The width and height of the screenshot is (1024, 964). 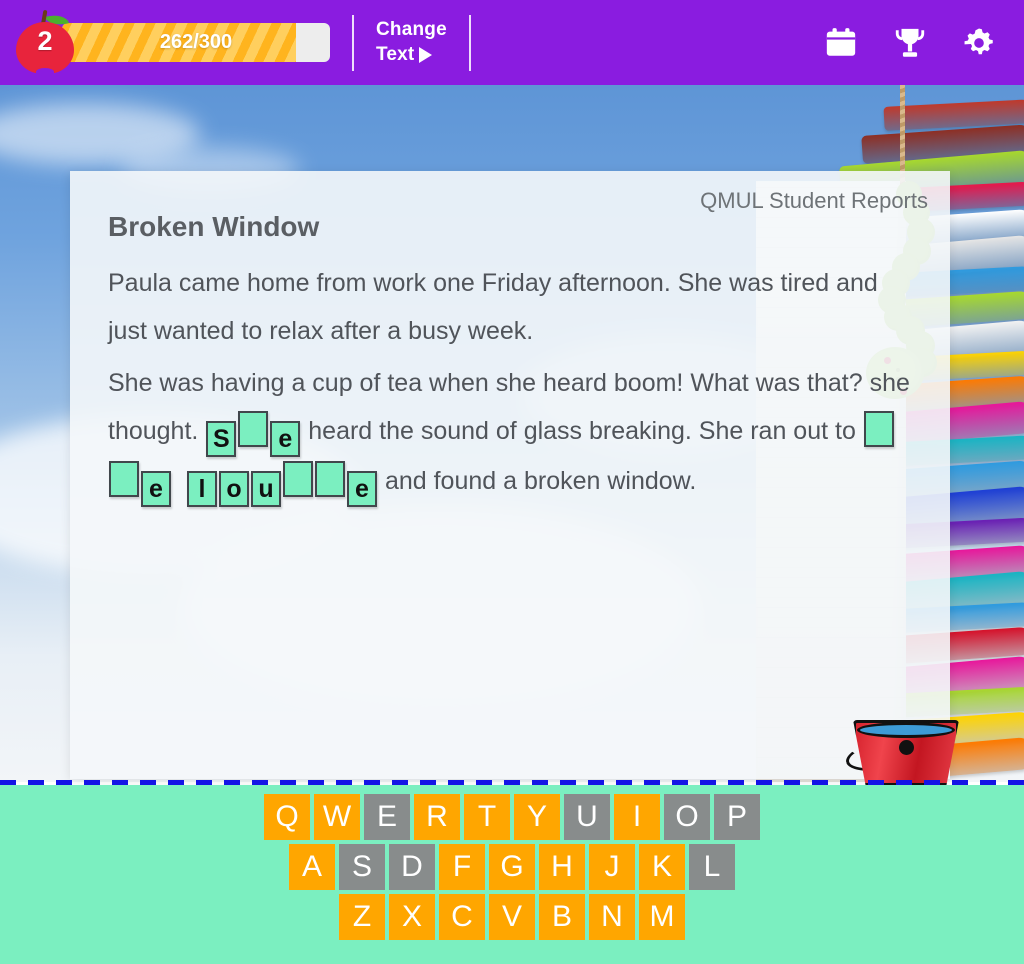 What do you see at coordinates (312, 867) in the screenshot?
I see `key-a: A` at bounding box center [312, 867].